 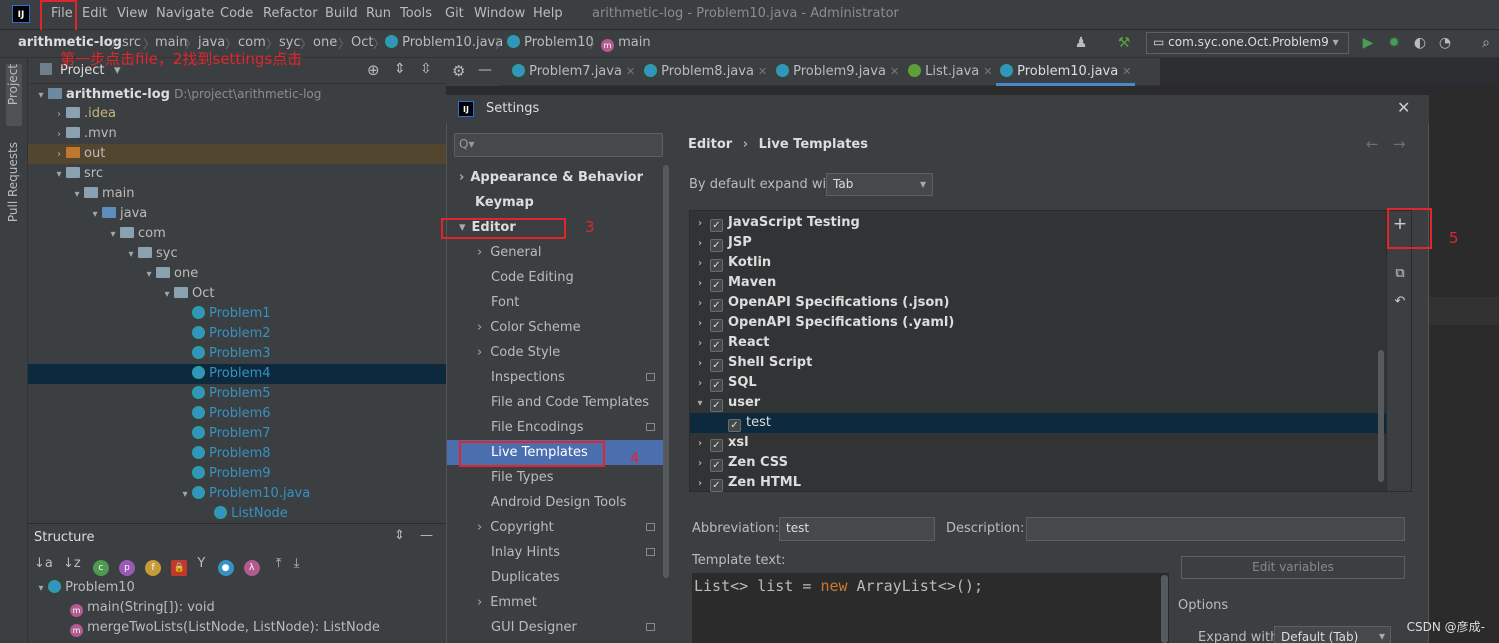 What do you see at coordinates (557, 427) in the screenshot?
I see `settings-nav-file-encodings: File Encodings` at bounding box center [557, 427].